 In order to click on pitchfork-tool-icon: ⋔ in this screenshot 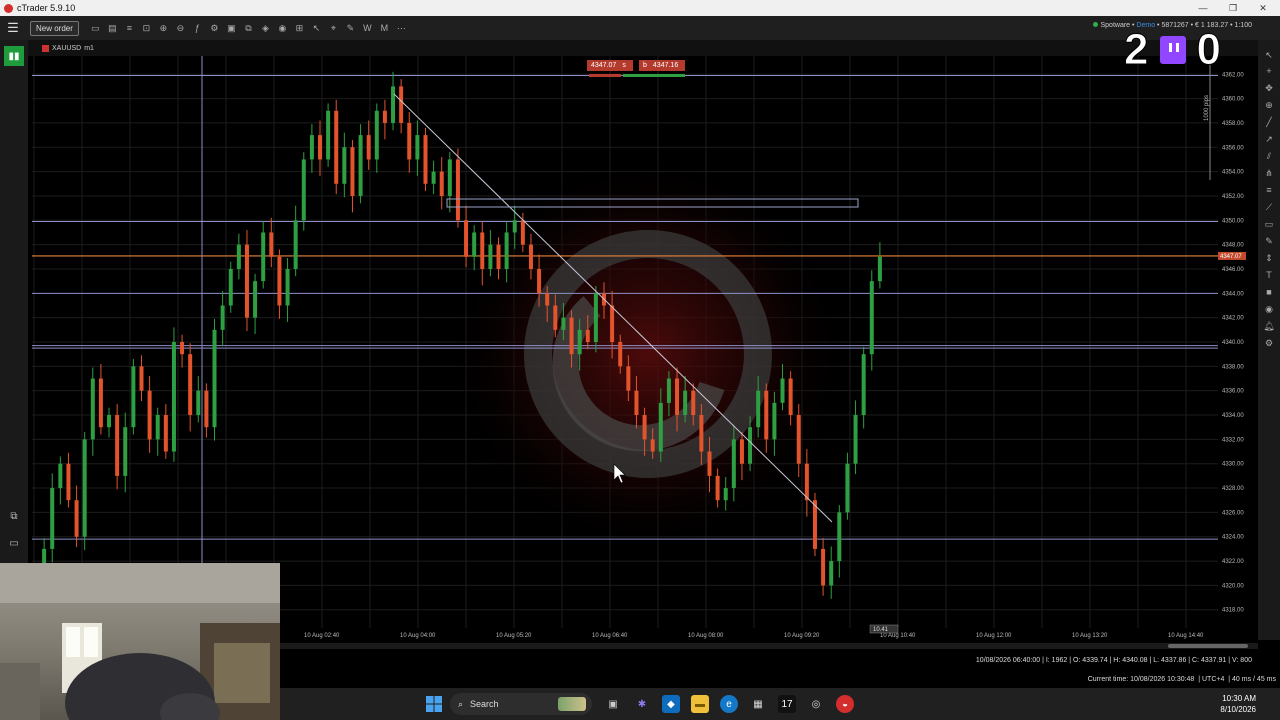, I will do `click(1269, 173)`.